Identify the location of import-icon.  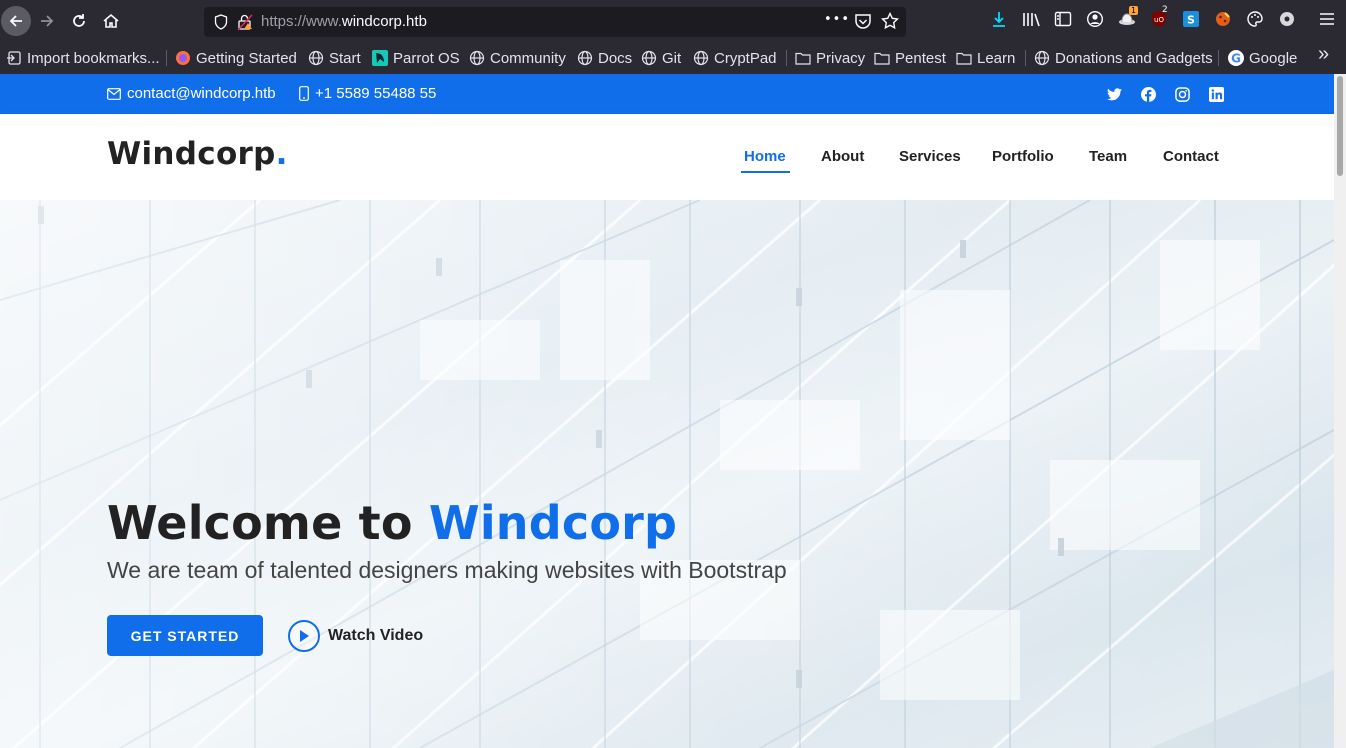
(14, 58).